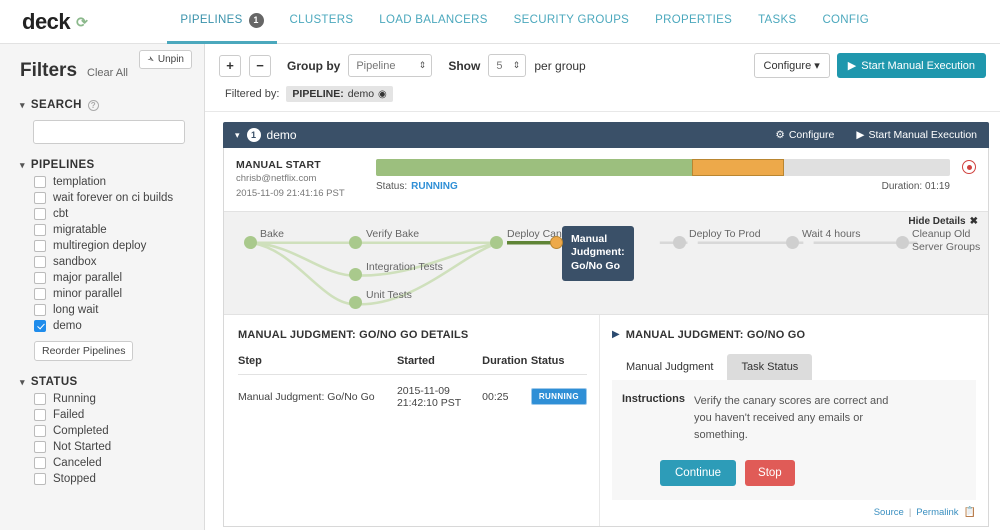 This screenshot has width=1000, height=530. I want to click on execution-progress-meta: Status: RUNNING Duration: 01:19, so click(663, 186).